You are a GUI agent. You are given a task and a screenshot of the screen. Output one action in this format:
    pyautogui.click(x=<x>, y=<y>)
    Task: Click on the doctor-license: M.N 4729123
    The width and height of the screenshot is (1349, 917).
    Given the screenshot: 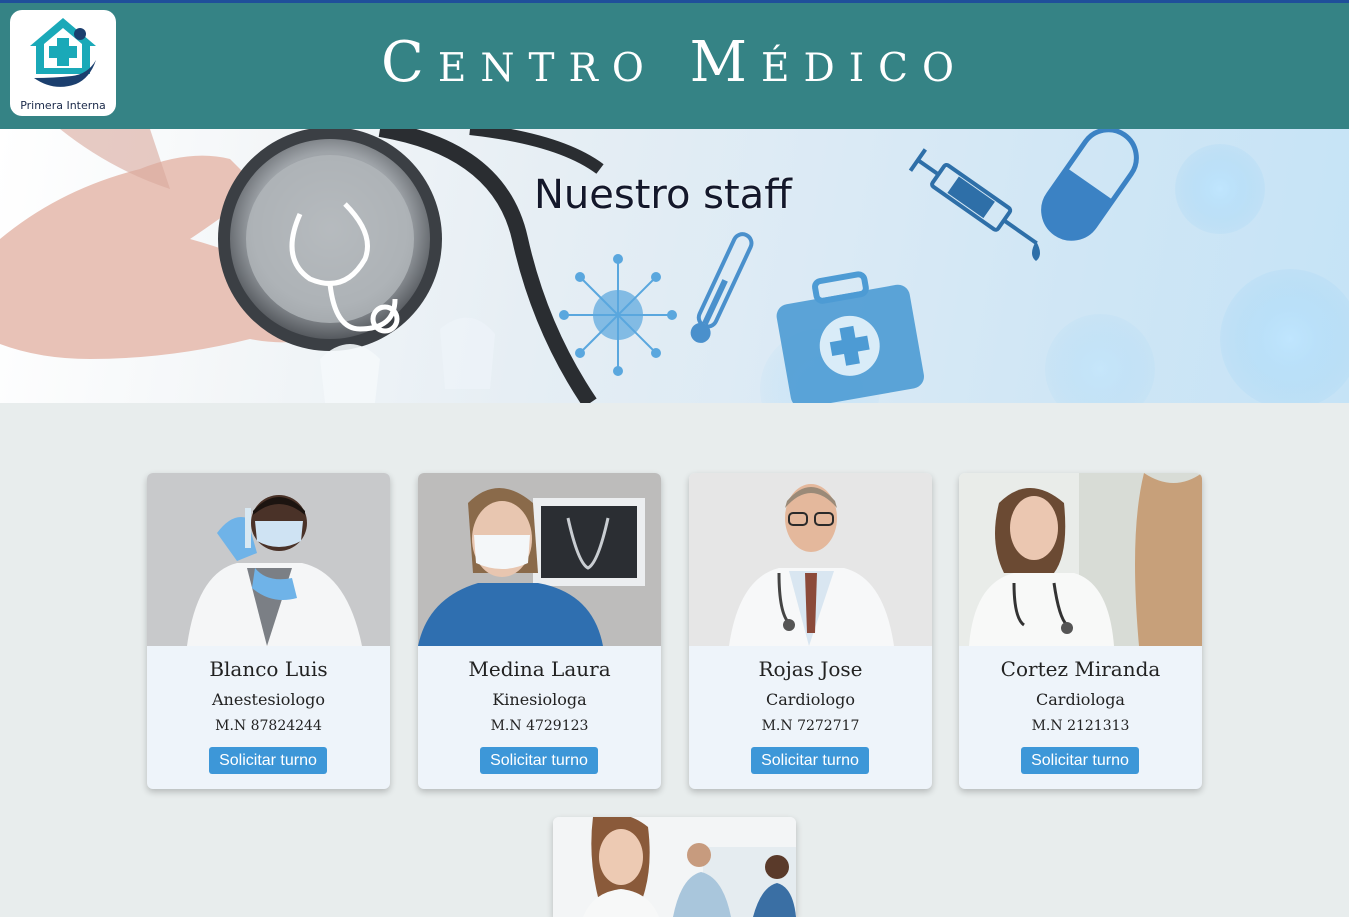 What is the action you would take?
    pyautogui.click(x=539, y=726)
    